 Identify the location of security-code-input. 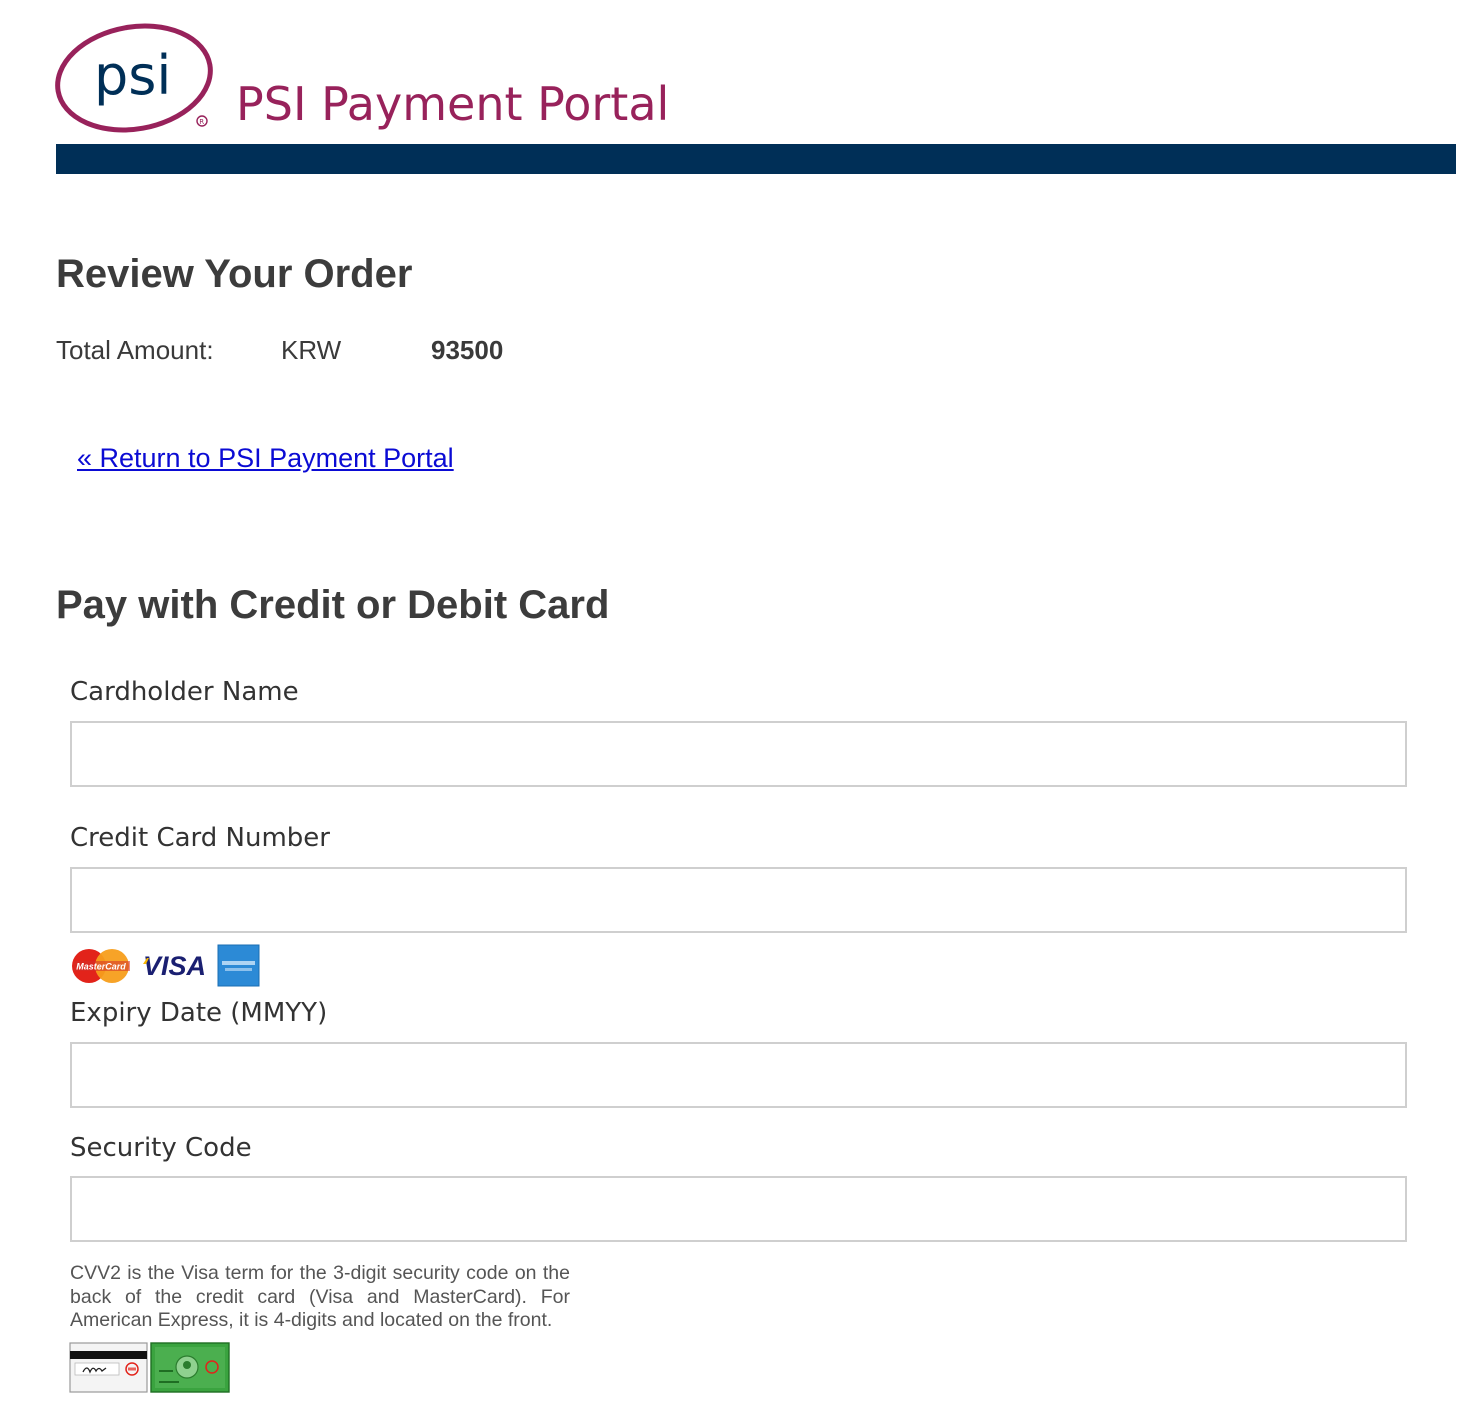
(738, 1209).